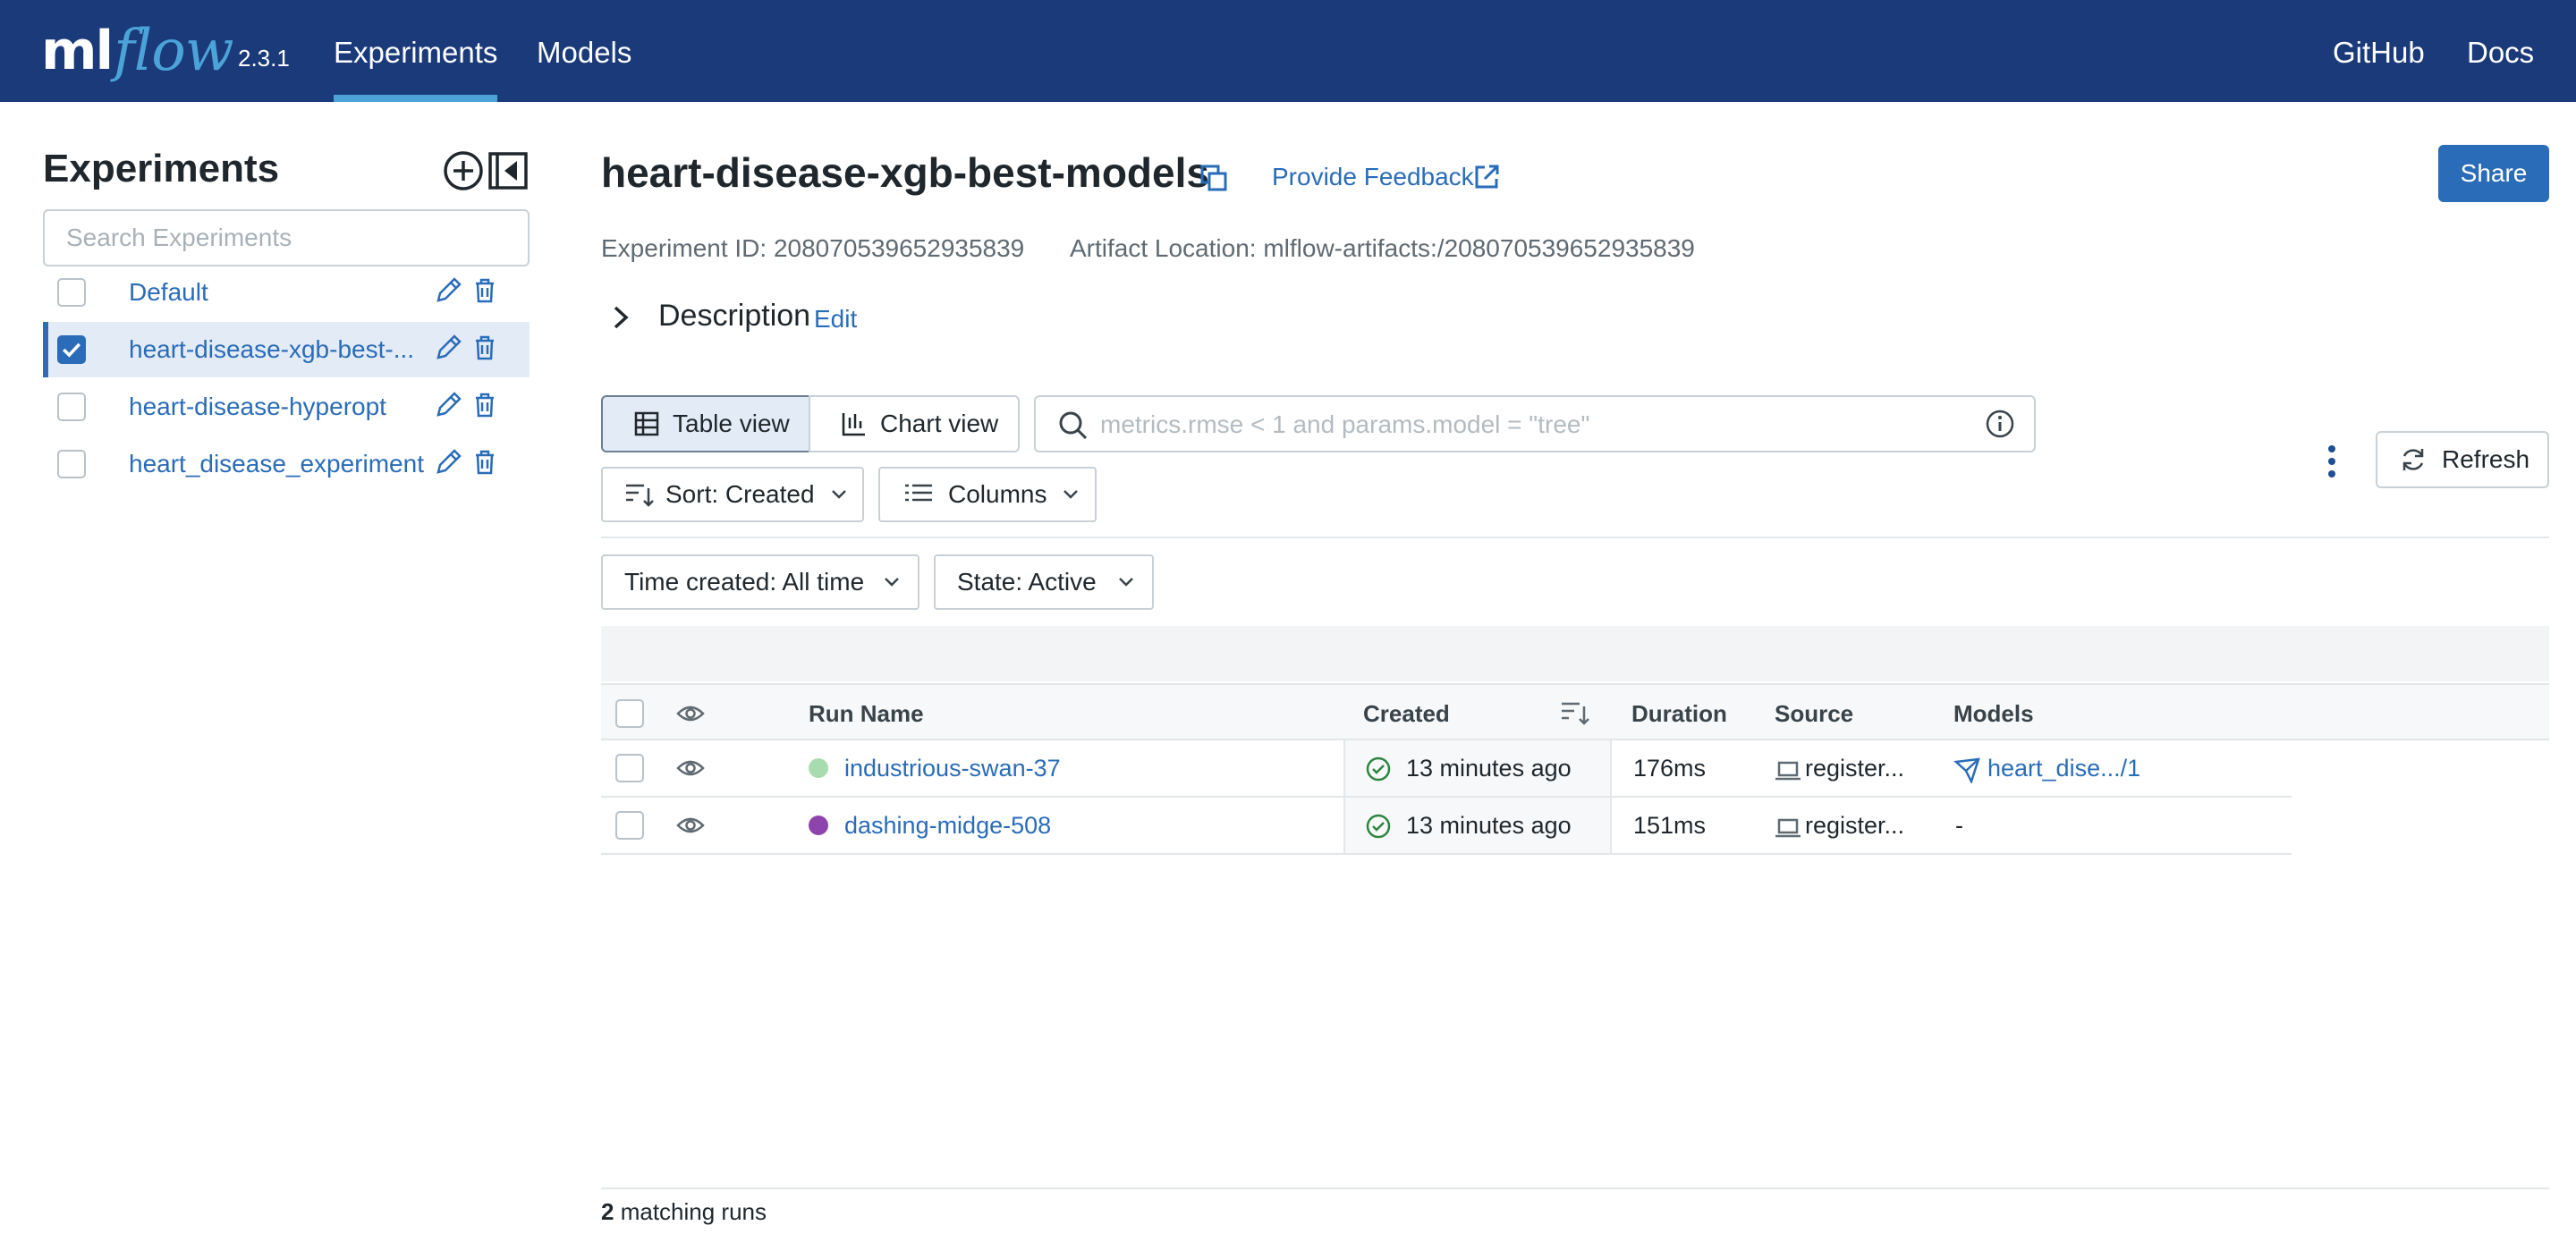 Image resolution: width=2576 pixels, height=1234 pixels. Describe the element at coordinates (914, 423) in the screenshot. I see `chart-view-button: Chart view` at that location.